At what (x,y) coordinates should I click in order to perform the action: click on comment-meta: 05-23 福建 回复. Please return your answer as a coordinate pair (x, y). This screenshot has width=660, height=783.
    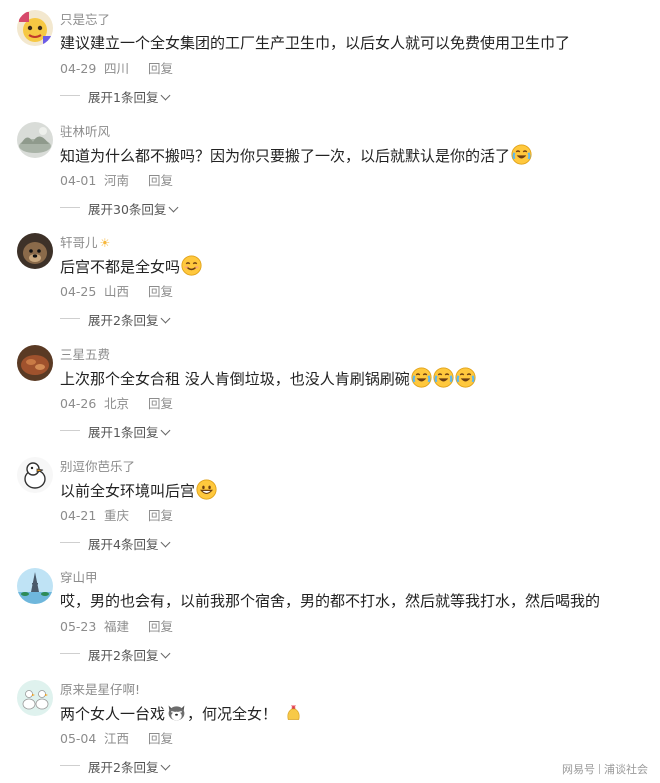
    Looking at the image, I should click on (116, 625).